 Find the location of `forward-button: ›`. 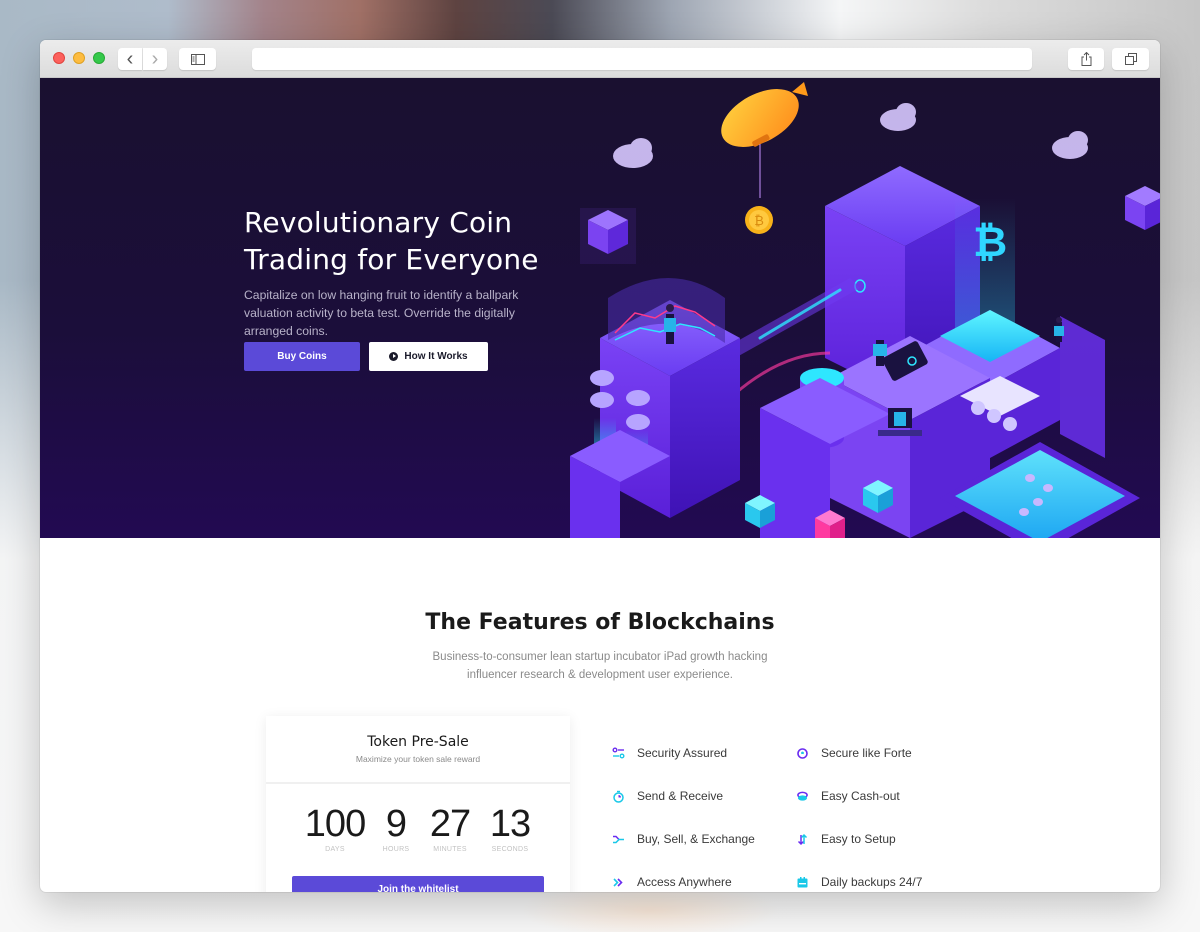

forward-button: › is located at coordinates (155, 59).